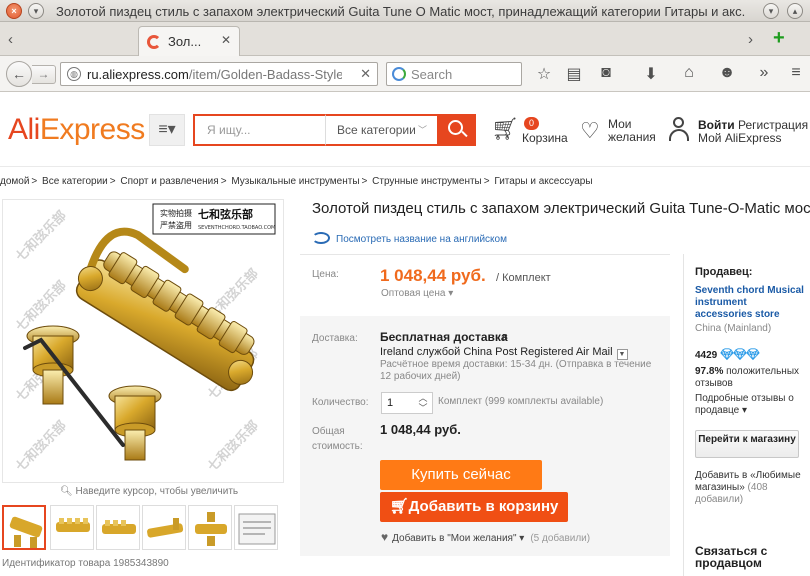 Image resolution: width=810 pixels, height=576 pixels. Describe the element at coordinates (454, 74) in the screenshot. I see `browser-search-field: Search` at that location.